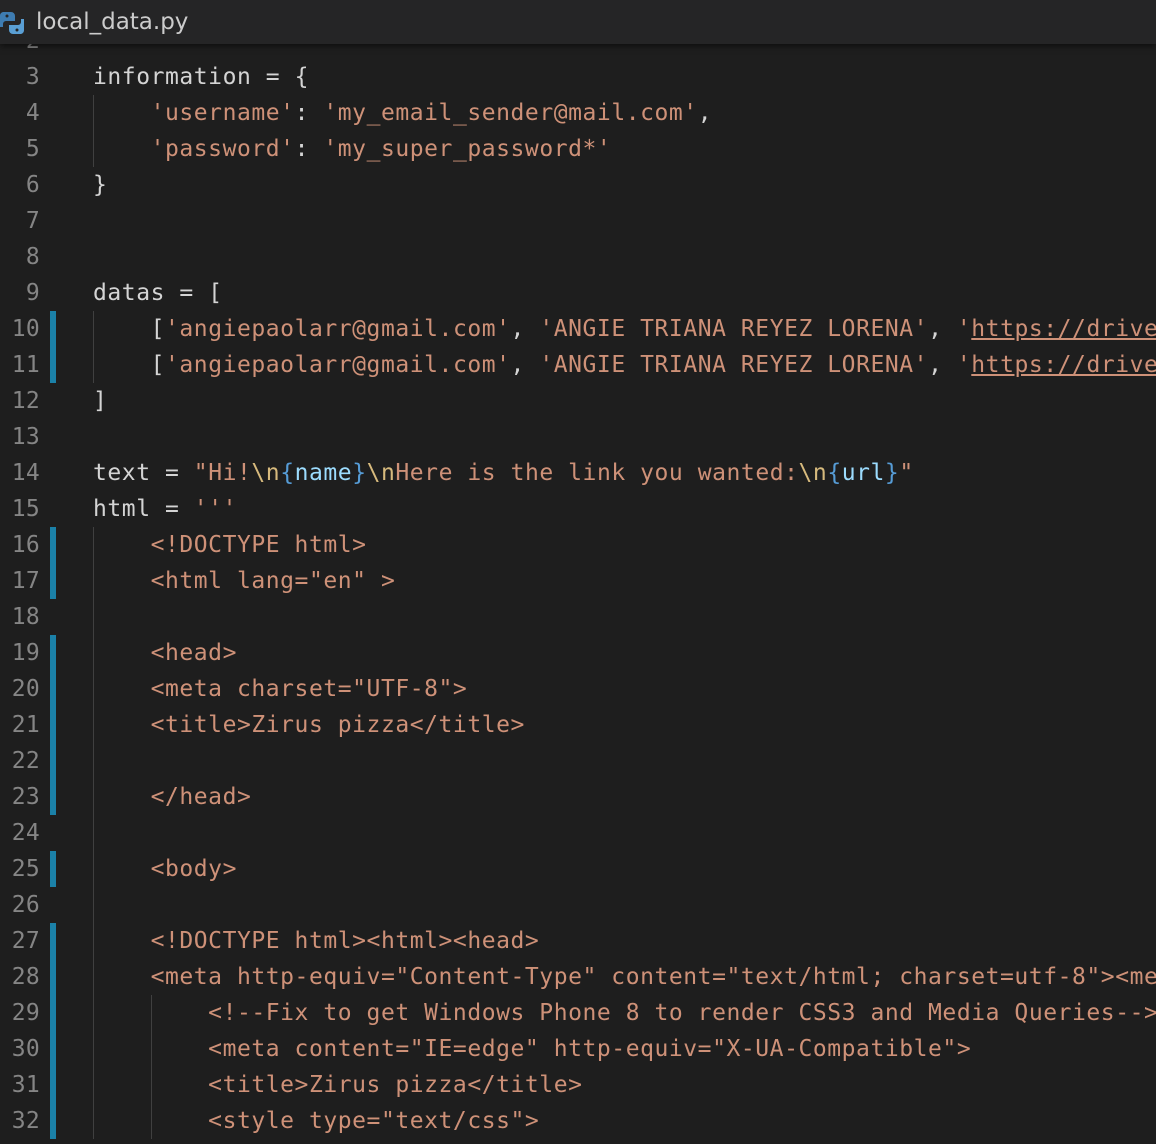 The height and width of the screenshot is (1144, 1156). Describe the element at coordinates (813, 473) in the screenshot. I see `escape-token: \n` at that location.